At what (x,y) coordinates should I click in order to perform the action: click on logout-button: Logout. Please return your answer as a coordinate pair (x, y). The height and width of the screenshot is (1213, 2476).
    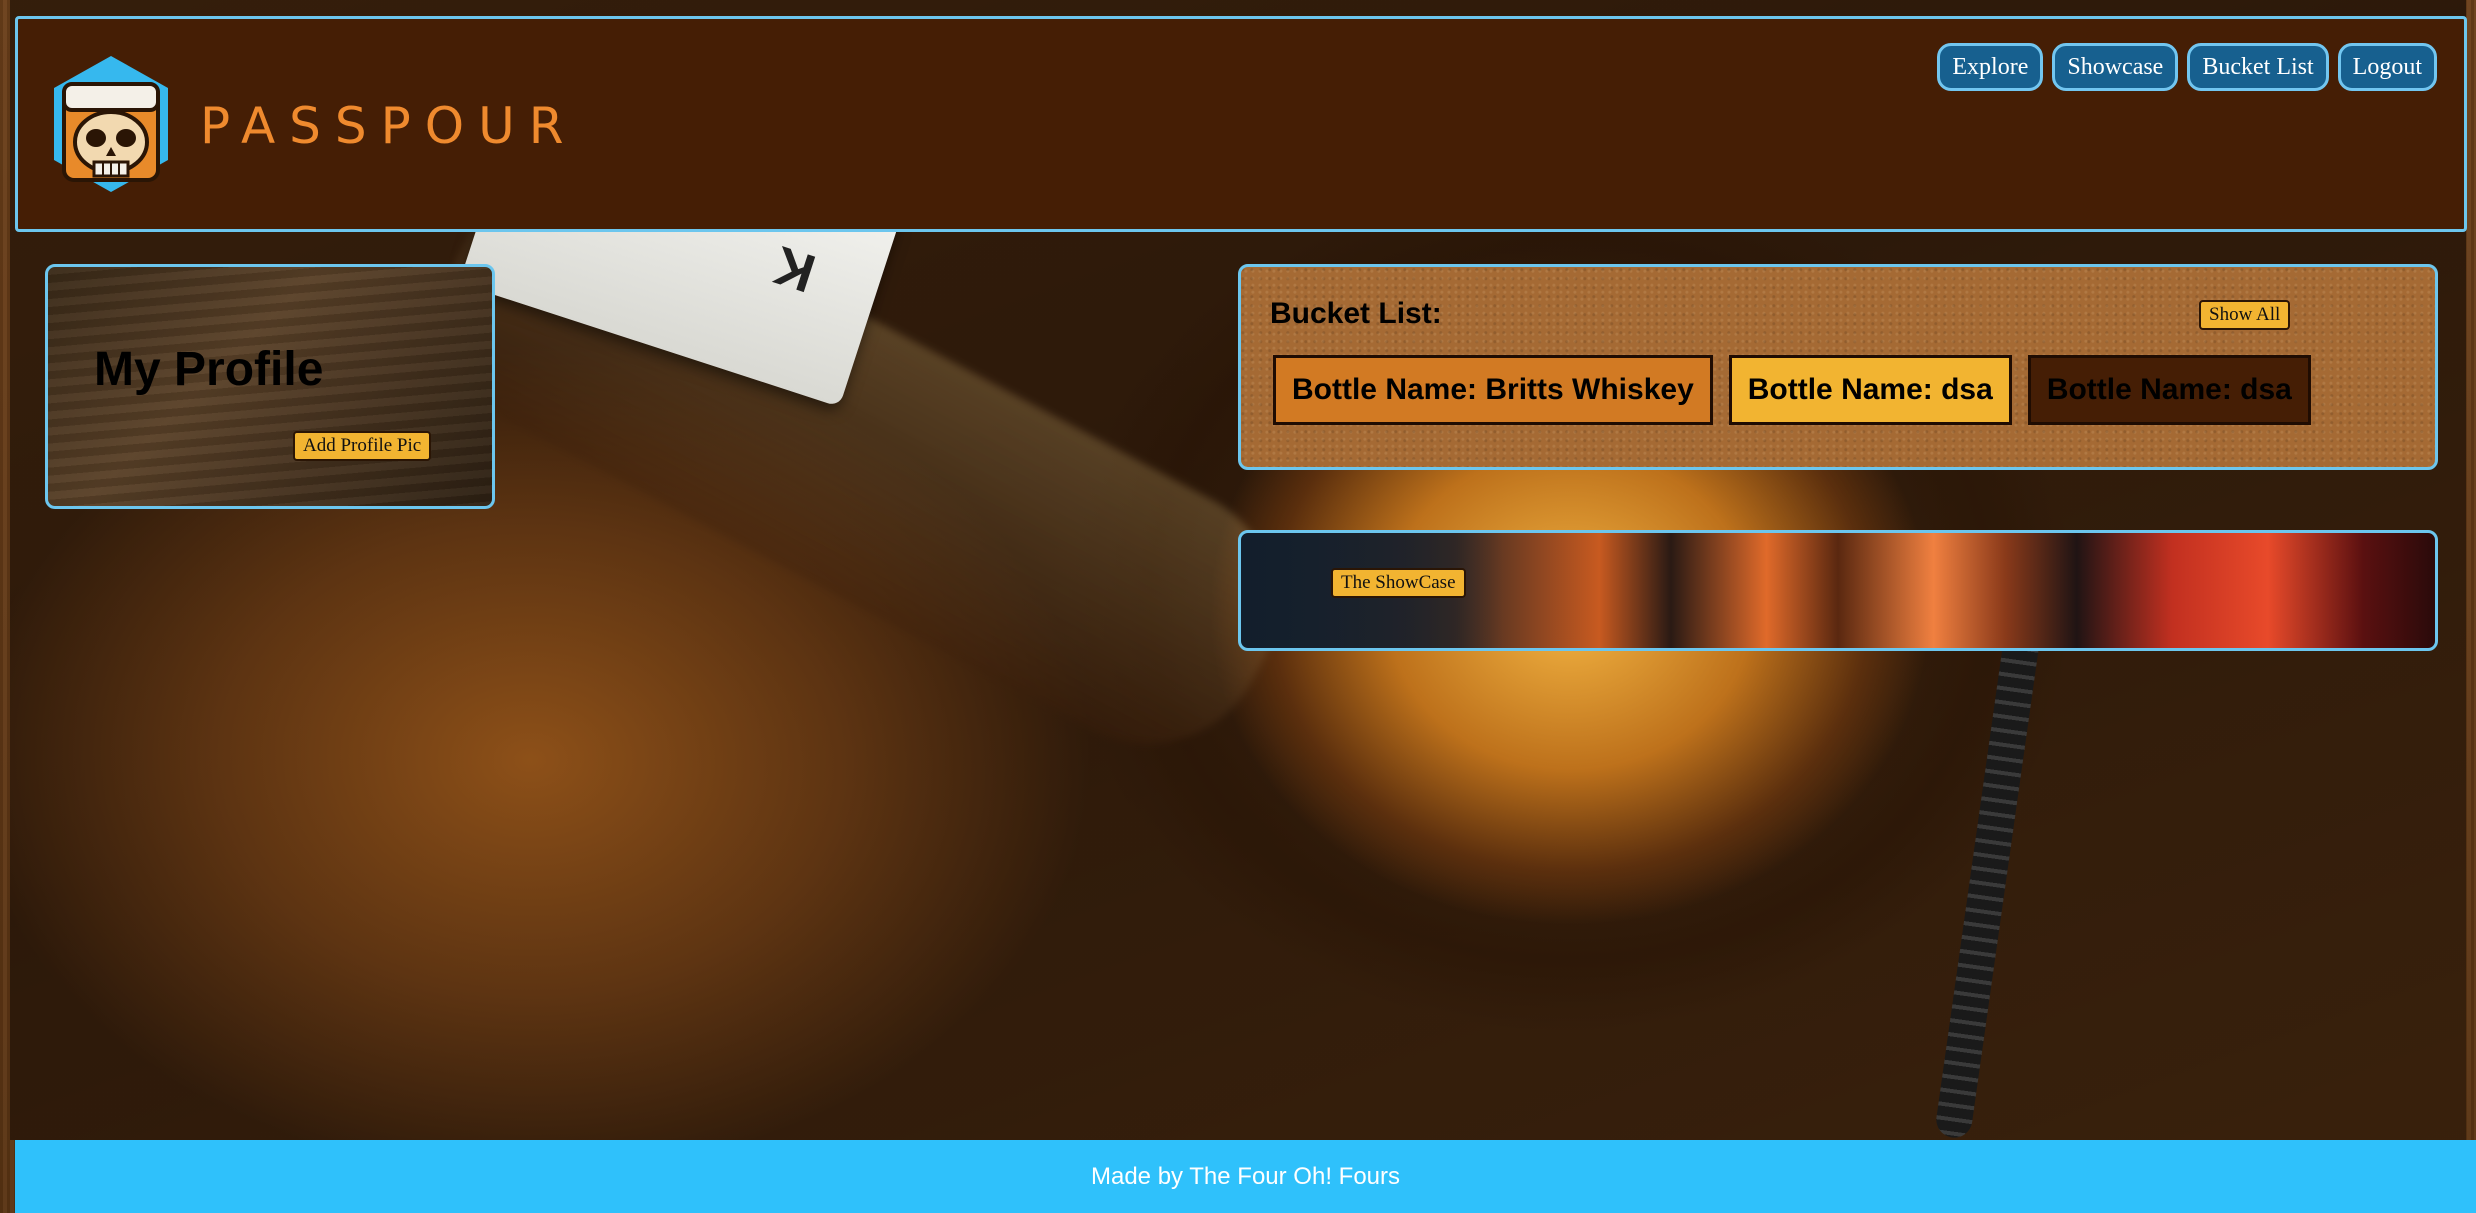
    Looking at the image, I should click on (2387, 67).